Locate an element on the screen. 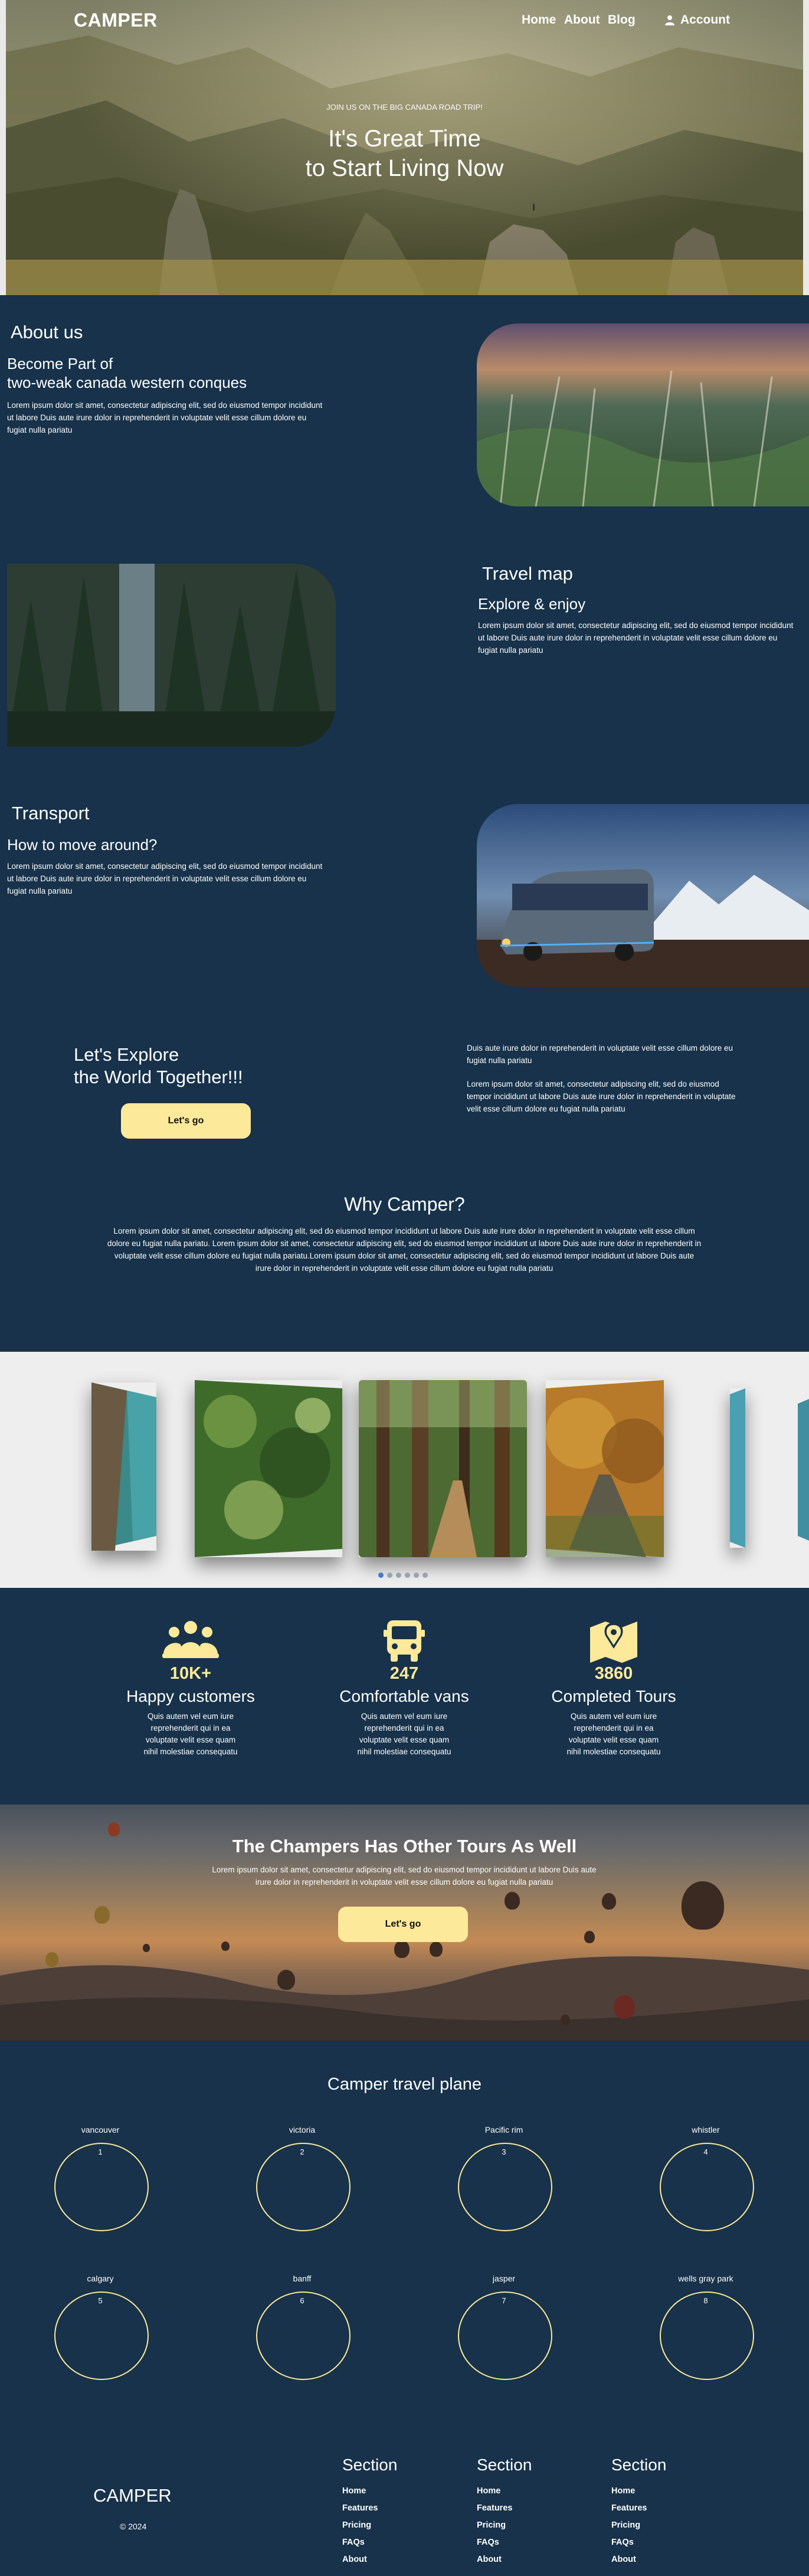 The width and height of the screenshot is (809, 2576). site-logo: CAMPER is located at coordinates (116, 20).